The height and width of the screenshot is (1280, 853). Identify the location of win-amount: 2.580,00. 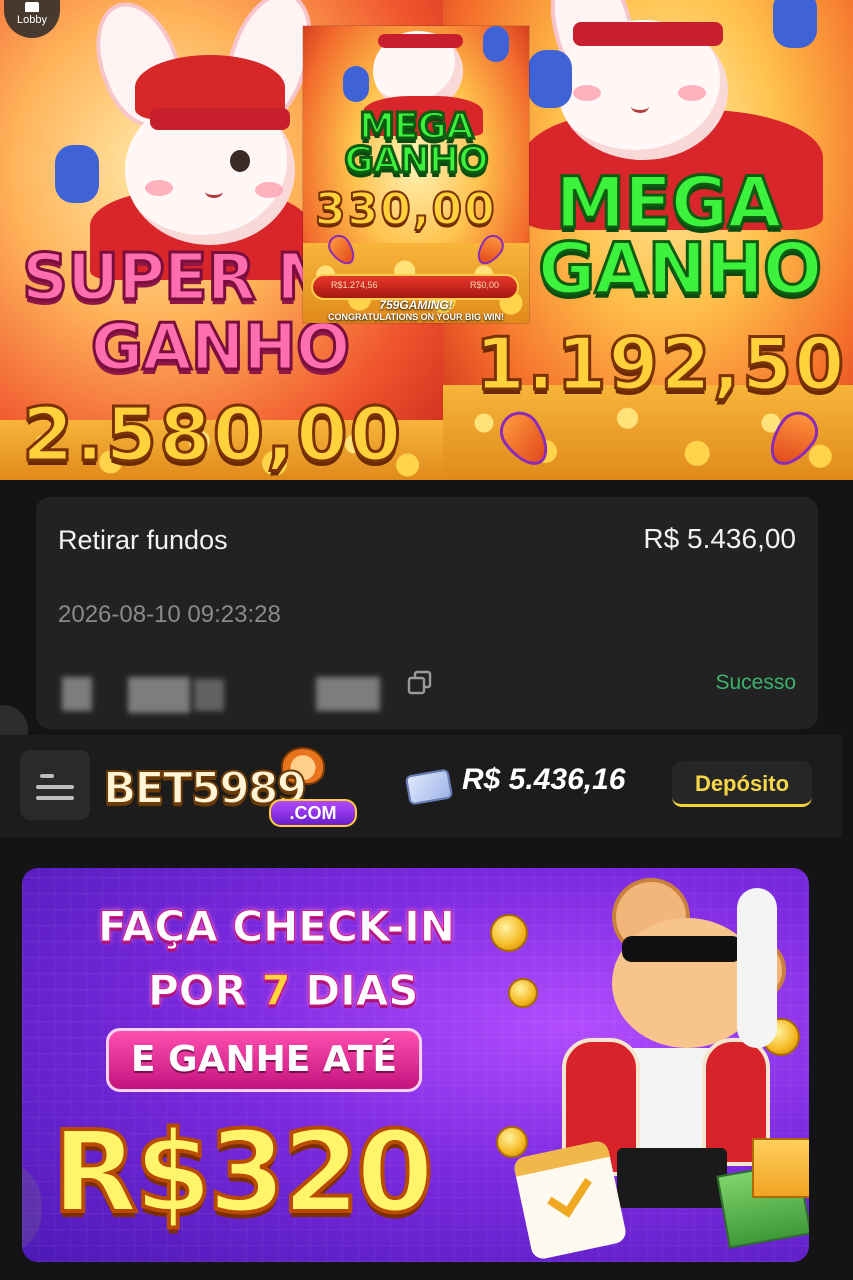
(212, 435).